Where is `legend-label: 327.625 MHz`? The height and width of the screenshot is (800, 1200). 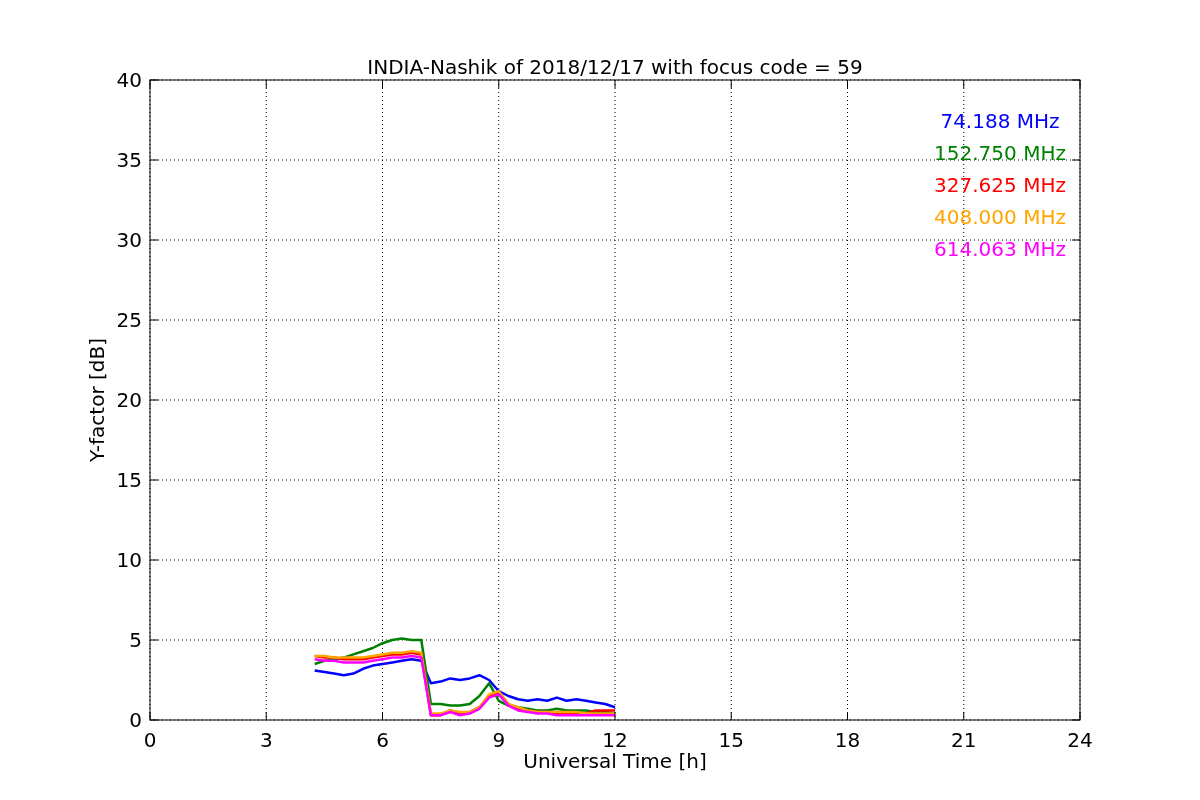
legend-label: 327.625 MHz is located at coordinates (1000, 185).